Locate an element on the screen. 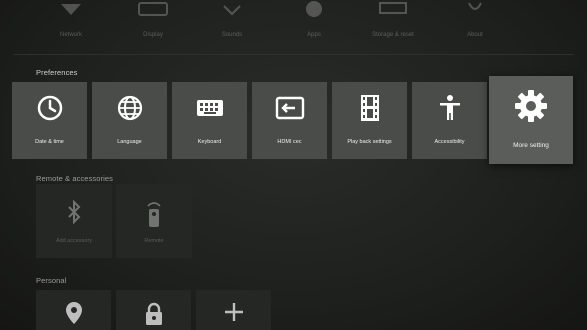 This screenshot has width=587, height=330. tile-language: Language is located at coordinates (129, 120).